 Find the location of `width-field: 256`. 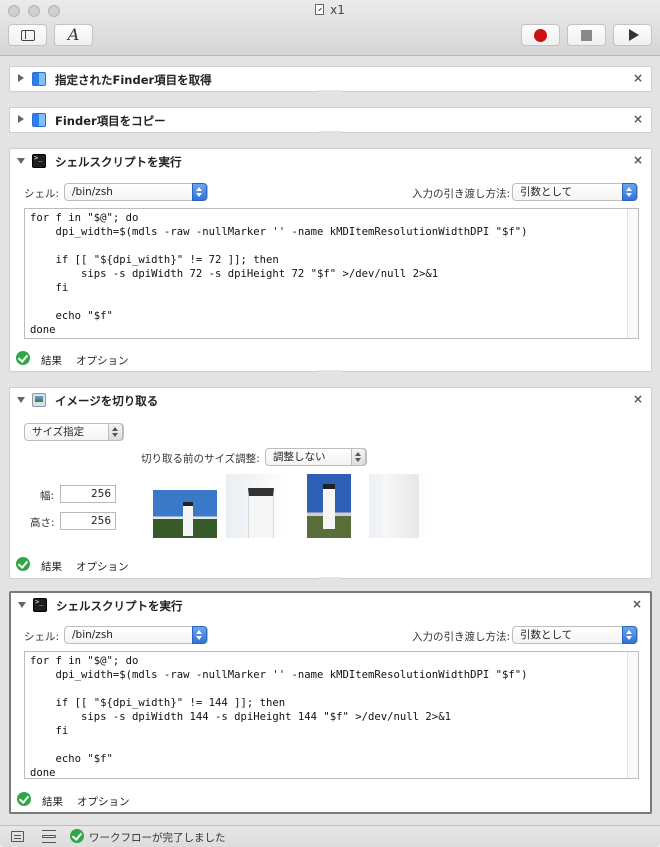

width-field: 256 is located at coordinates (88, 494).